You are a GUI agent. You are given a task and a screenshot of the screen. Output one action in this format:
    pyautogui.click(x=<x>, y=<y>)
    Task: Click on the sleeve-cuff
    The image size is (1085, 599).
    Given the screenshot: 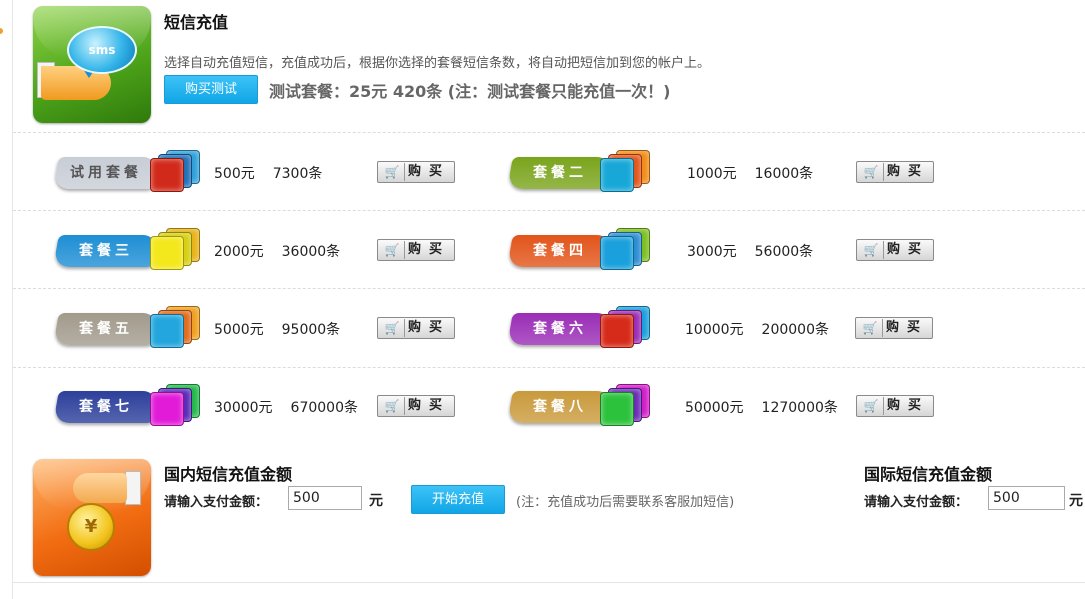 What is the action you would take?
    pyautogui.click(x=133, y=488)
    